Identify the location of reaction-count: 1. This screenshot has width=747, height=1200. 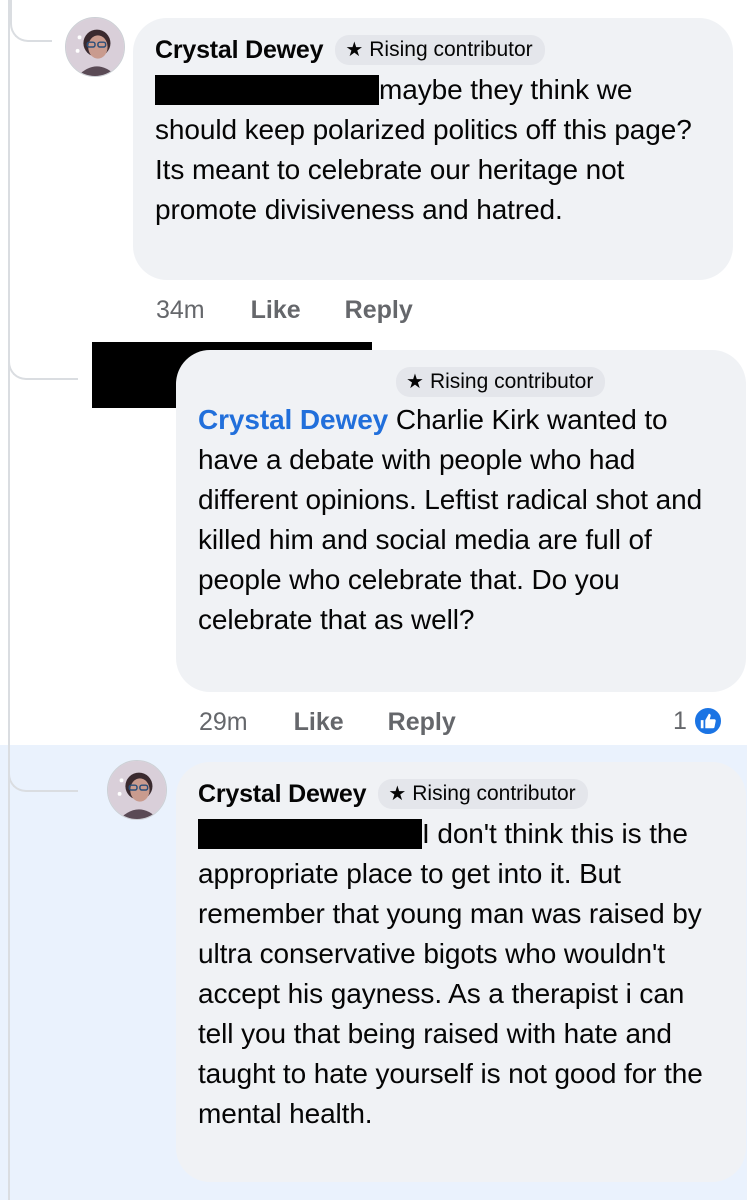
(698, 721).